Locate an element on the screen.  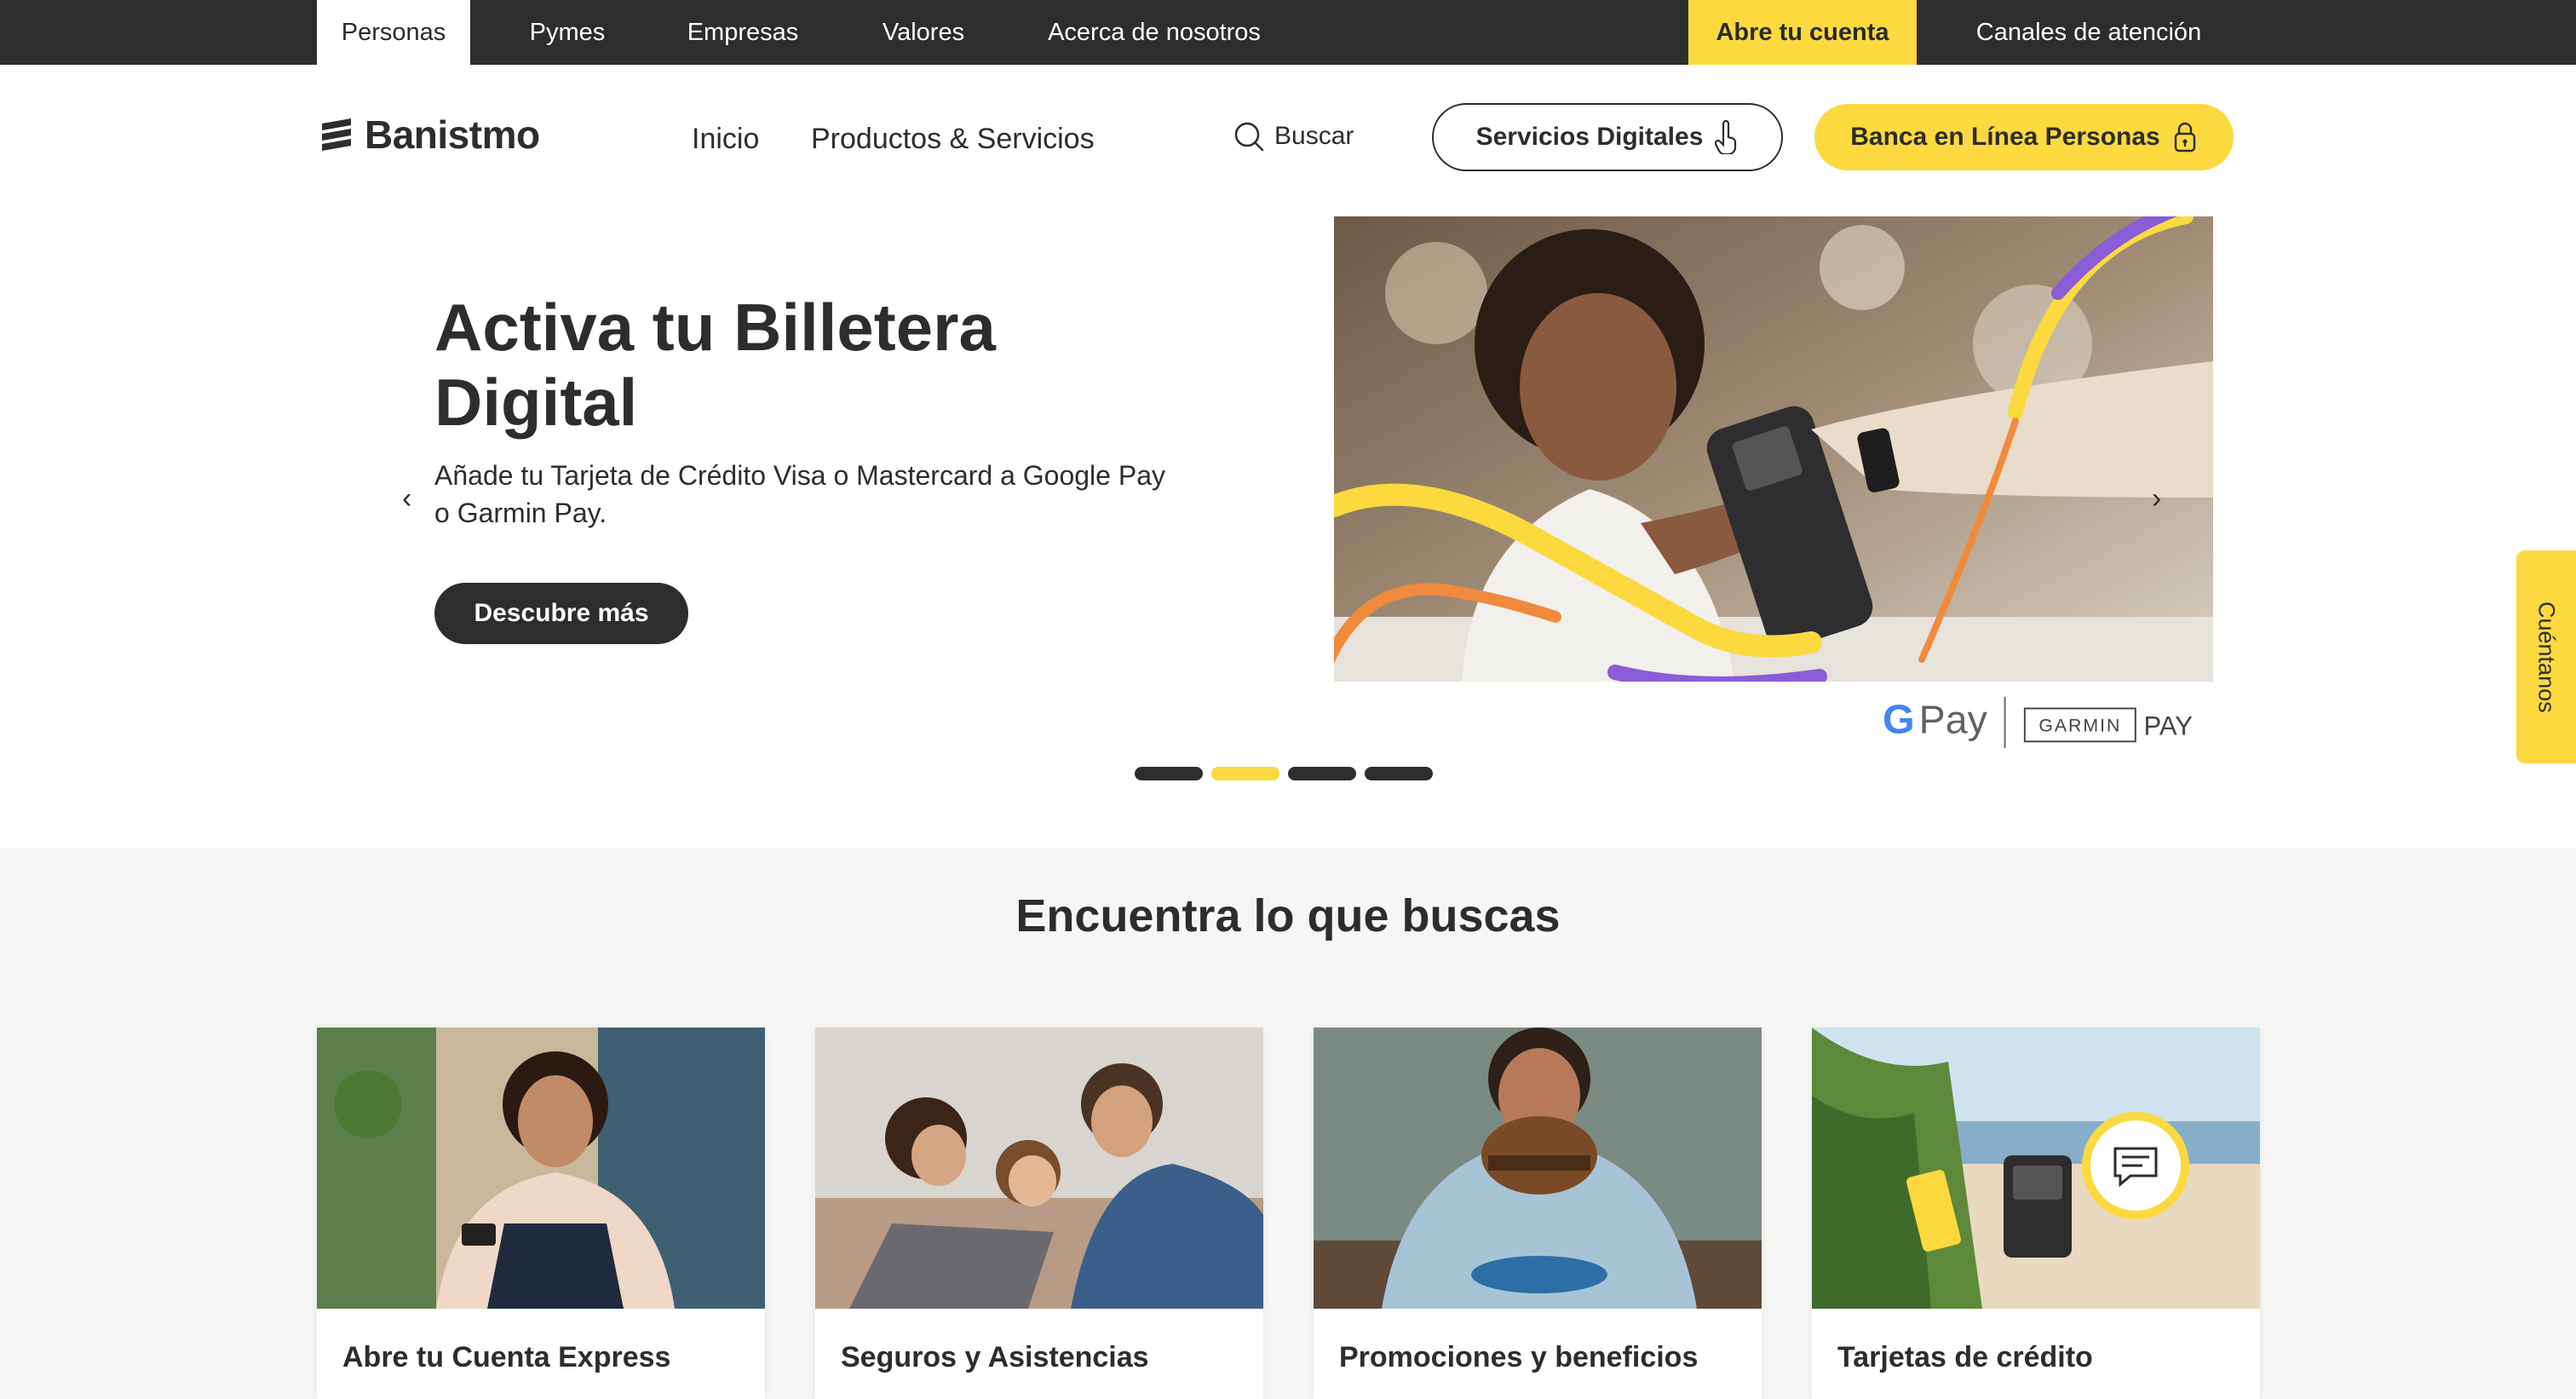
tab-label: Valores is located at coordinates (924, 32).